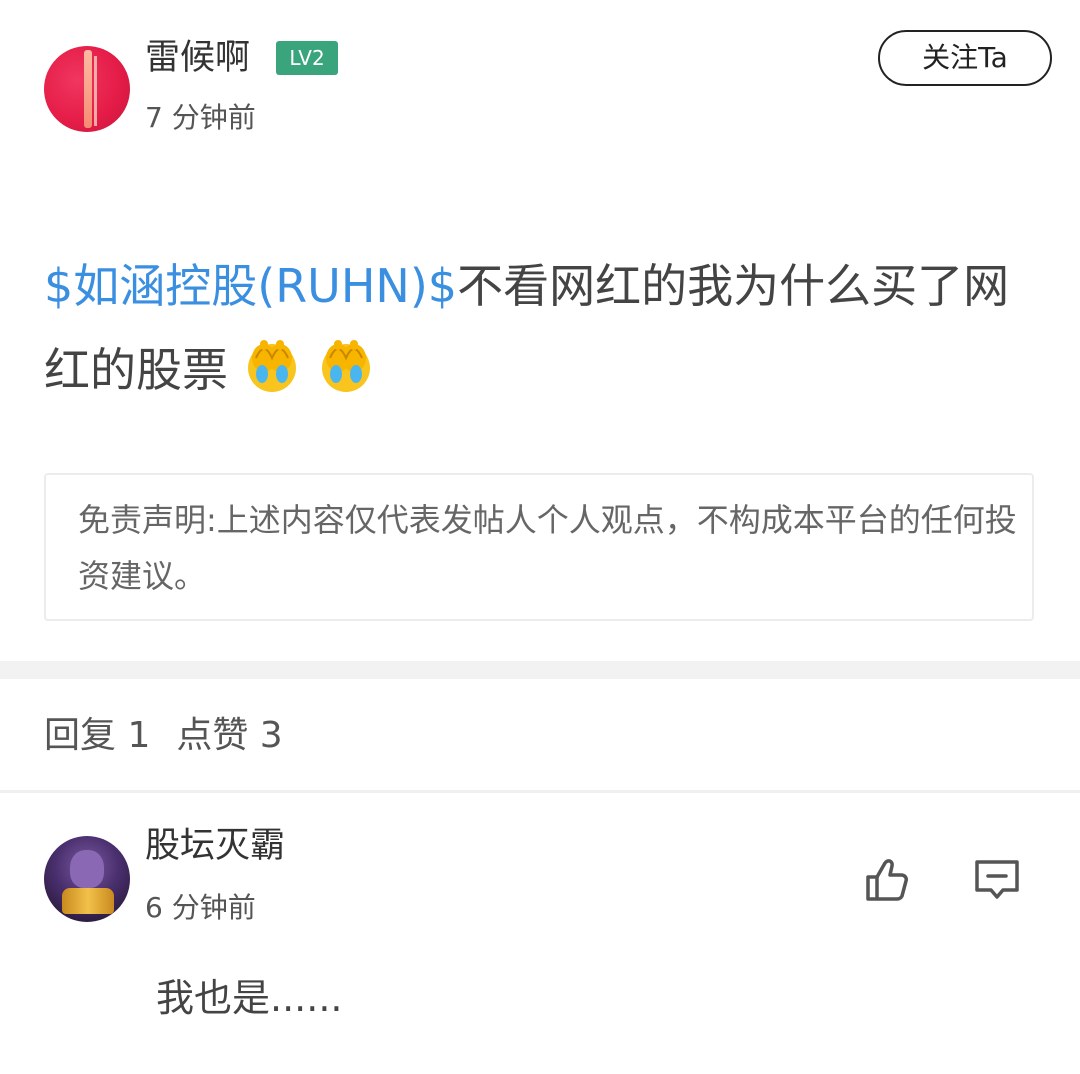 The image size is (1080, 1074). Describe the element at coordinates (547, 548) in the screenshot. I see `disclaimer-text: 免责声明:上述内容仅代表发帖人个人观点，不构成本平台的任何投资建议。` at that location.